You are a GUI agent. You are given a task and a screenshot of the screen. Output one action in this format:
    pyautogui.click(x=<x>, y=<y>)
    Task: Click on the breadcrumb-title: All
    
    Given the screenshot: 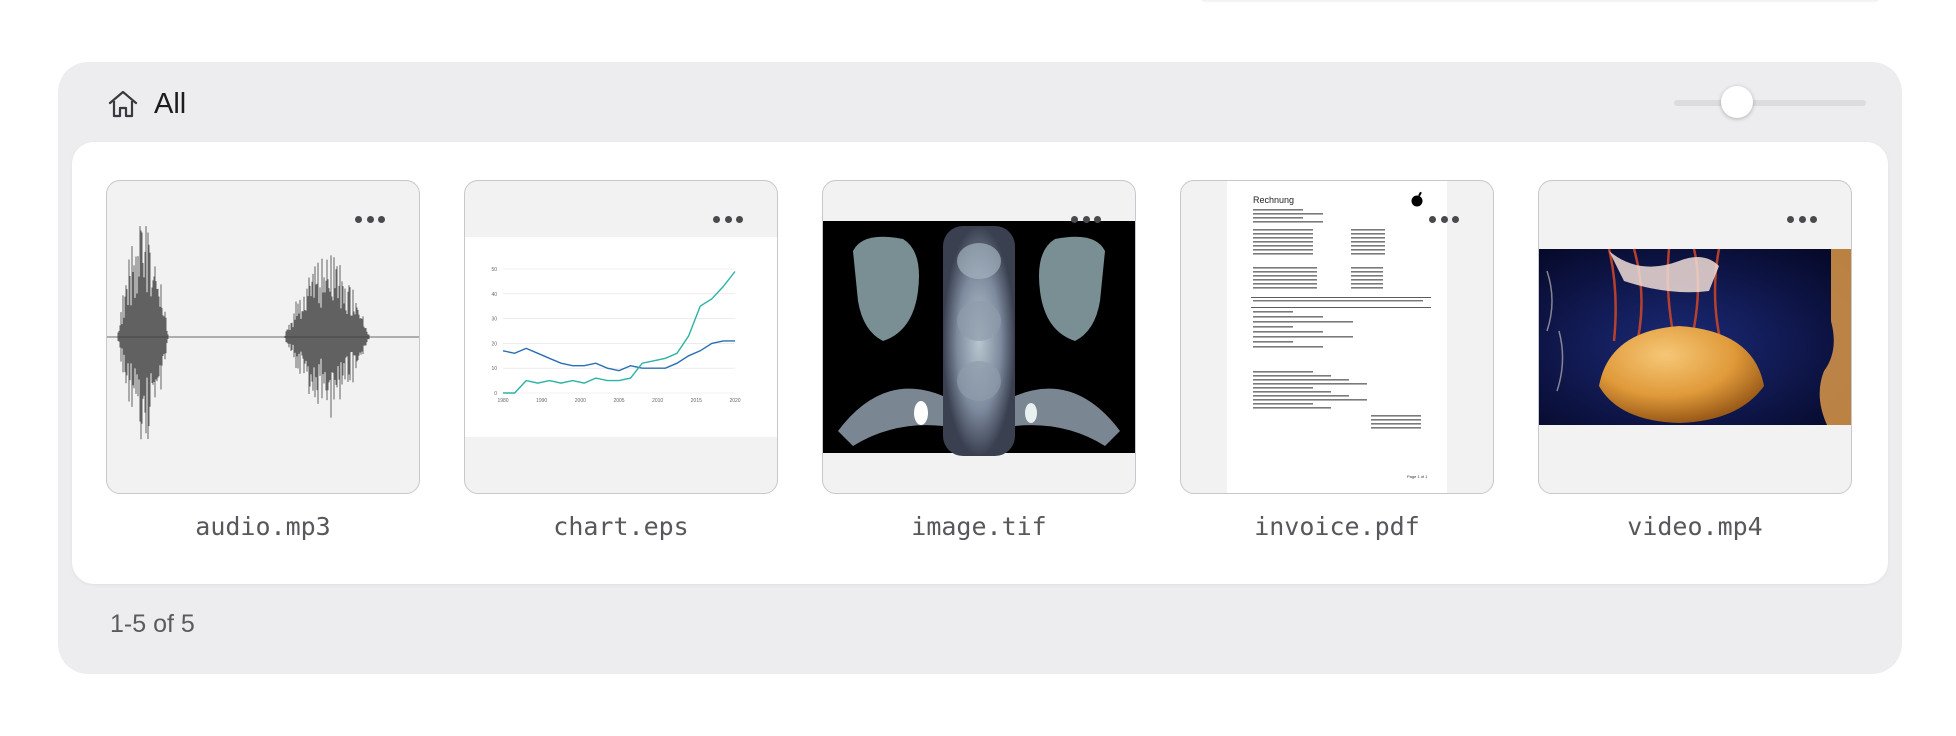 What is the action you would take?
    pyautogui.click(x=170, y=103)
    